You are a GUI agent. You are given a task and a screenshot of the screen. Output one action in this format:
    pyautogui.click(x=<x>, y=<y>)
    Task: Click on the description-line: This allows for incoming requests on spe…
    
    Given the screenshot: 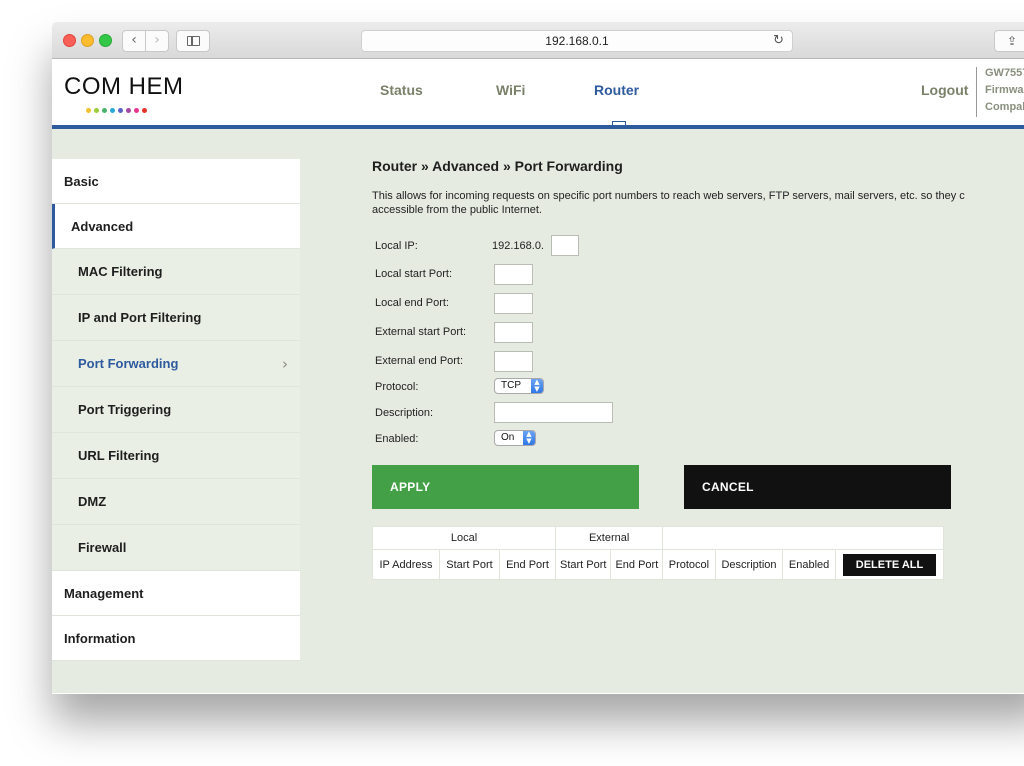 What is the action you would take?
    pyautogui.click(x=668, y=196)
    